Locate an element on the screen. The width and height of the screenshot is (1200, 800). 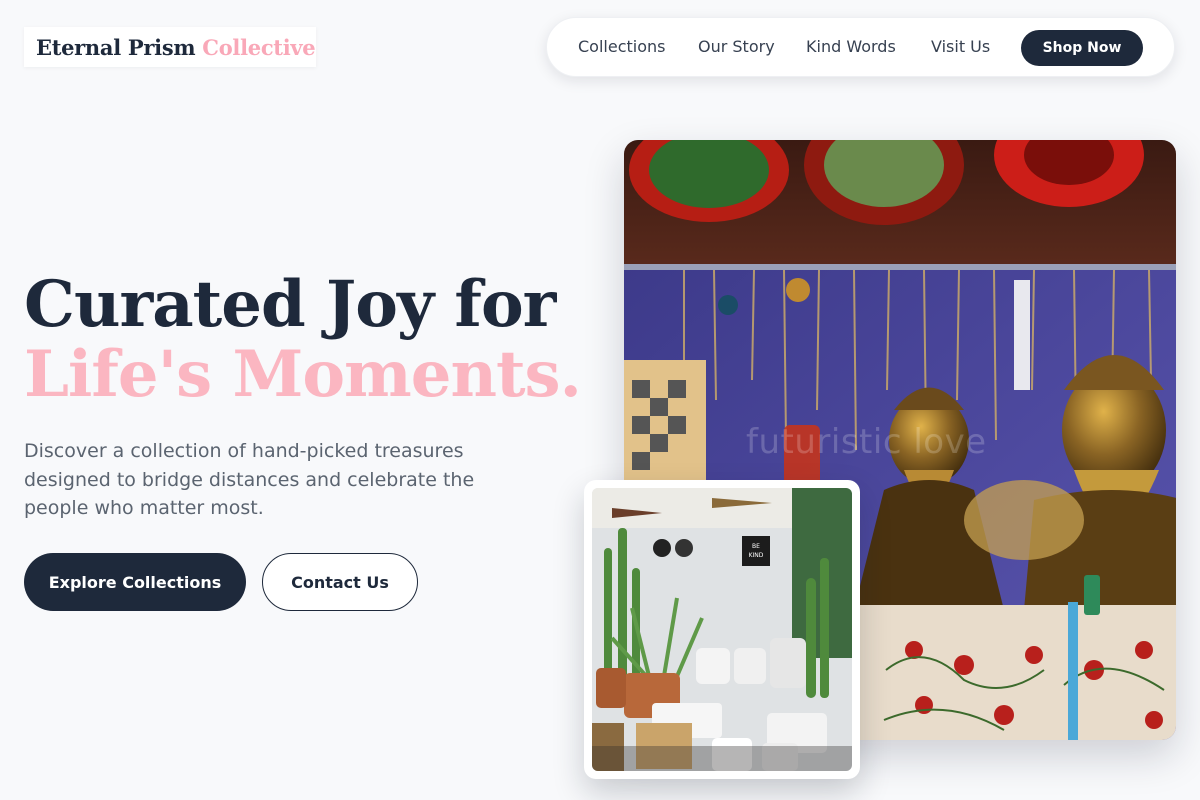
brand-logo: Eternal Prism Collective is located at coordinates (170, 47).